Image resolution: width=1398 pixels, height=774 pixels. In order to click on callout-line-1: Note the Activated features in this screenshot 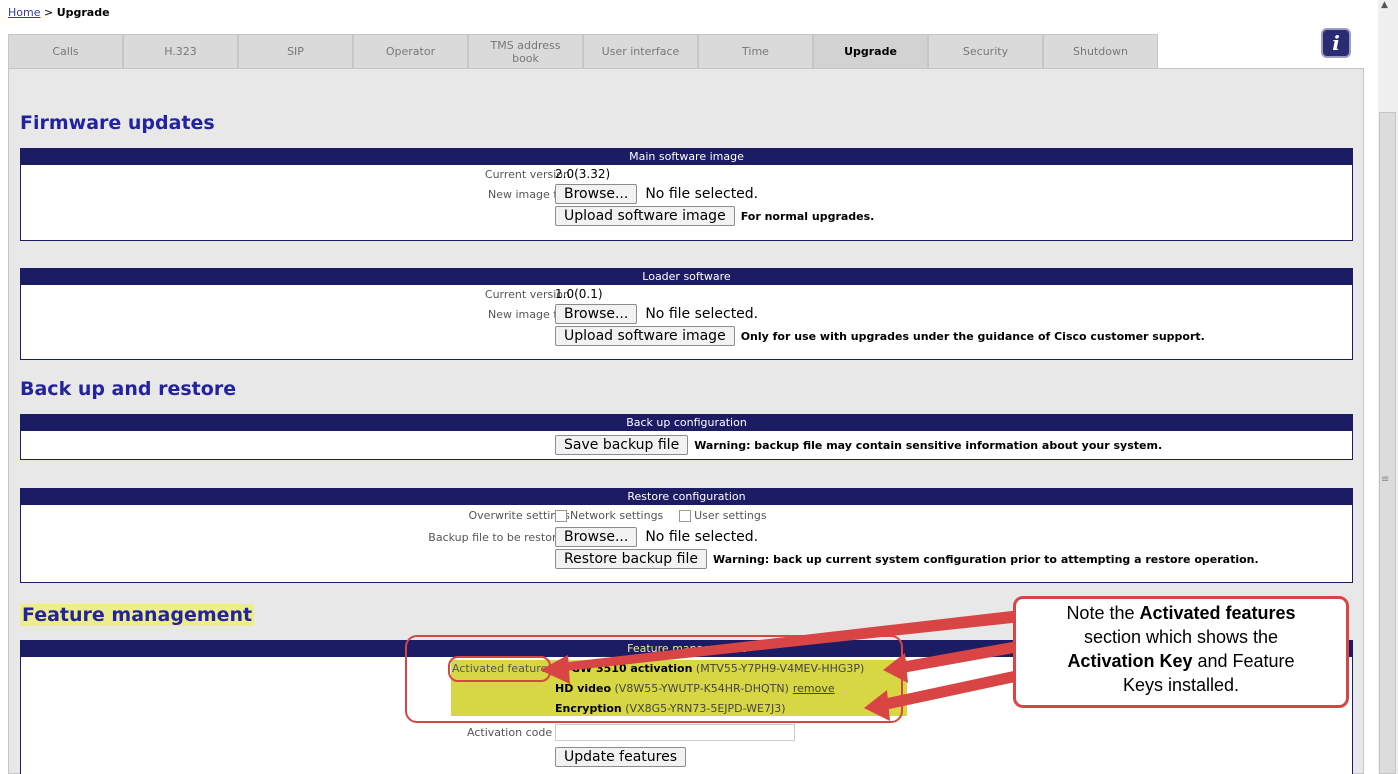, I will do `click(1181, 613)`.